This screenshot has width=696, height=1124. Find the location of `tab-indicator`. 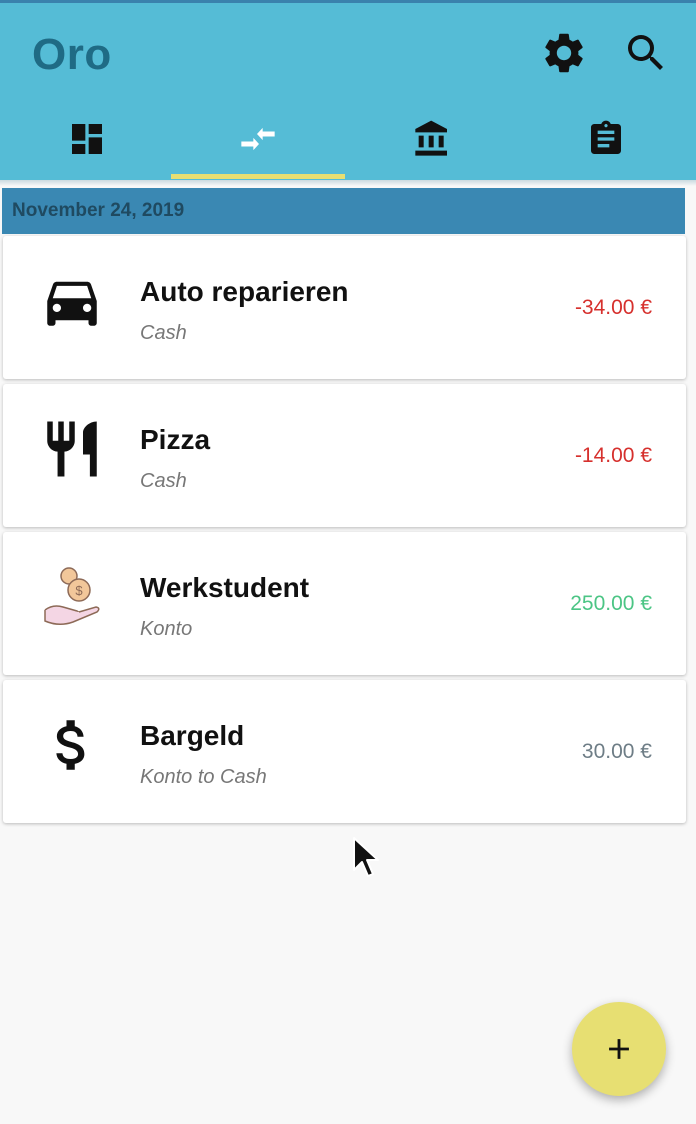

tab-indicator is located at coordinates (258, 176).